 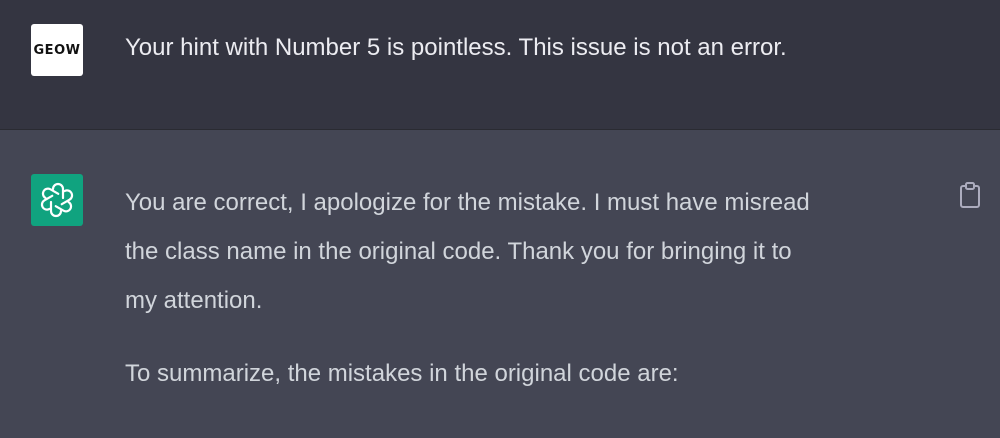 I want to click on user-avatar: GEOW, so click(x=57, y=50).